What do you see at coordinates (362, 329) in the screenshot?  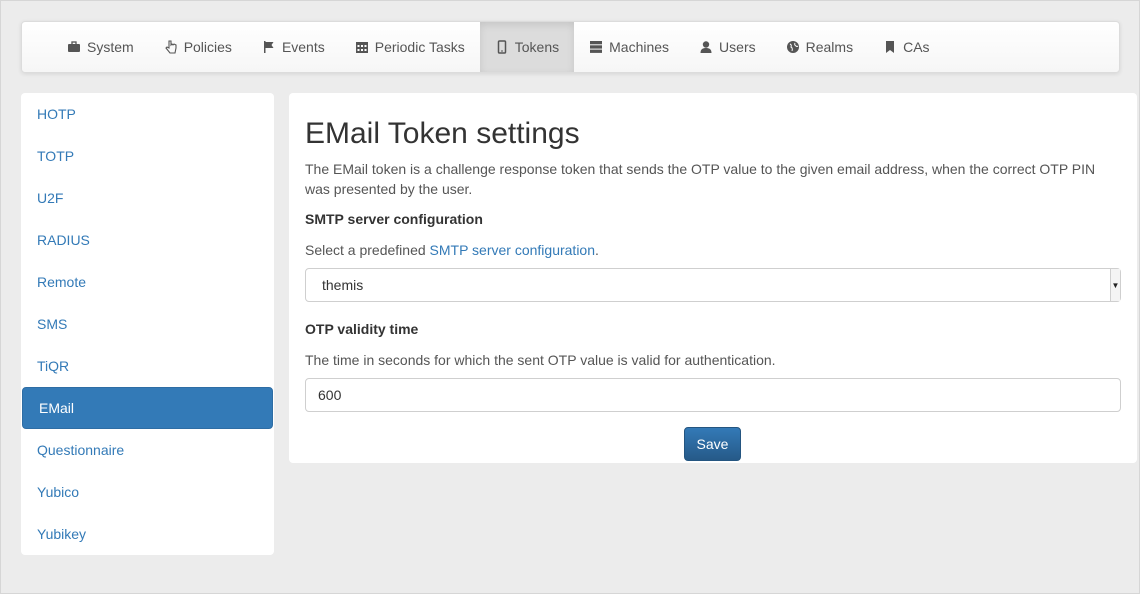 I see `validity-section-label: OTP validity time` at bounding box center [362, 329].